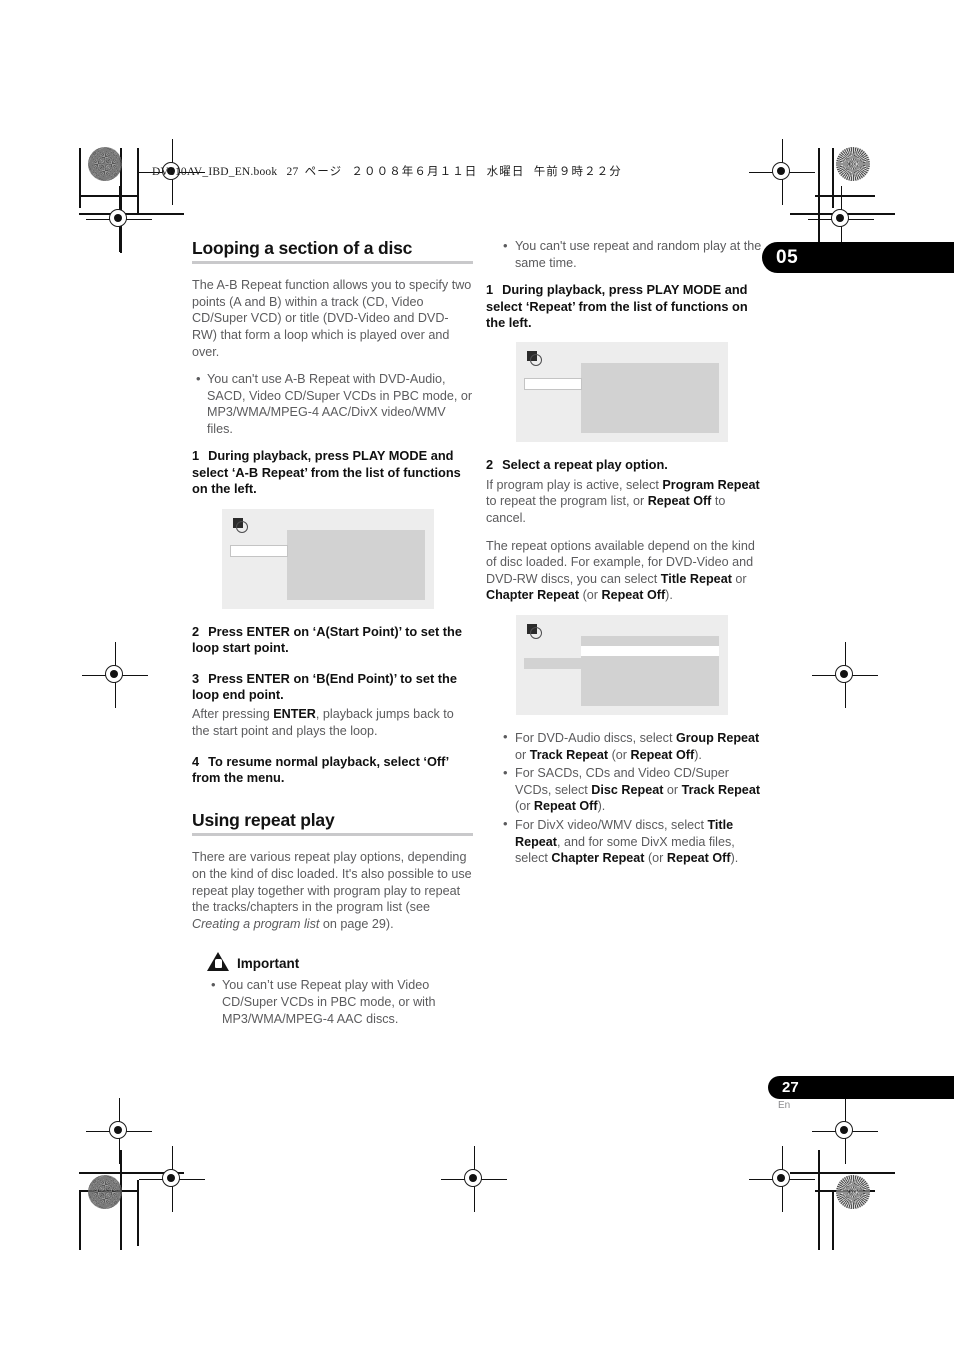  What do you see at coordinates (196, 761) in the screenshot?
I see `step-number: 4` at bounding box center [196, 761].